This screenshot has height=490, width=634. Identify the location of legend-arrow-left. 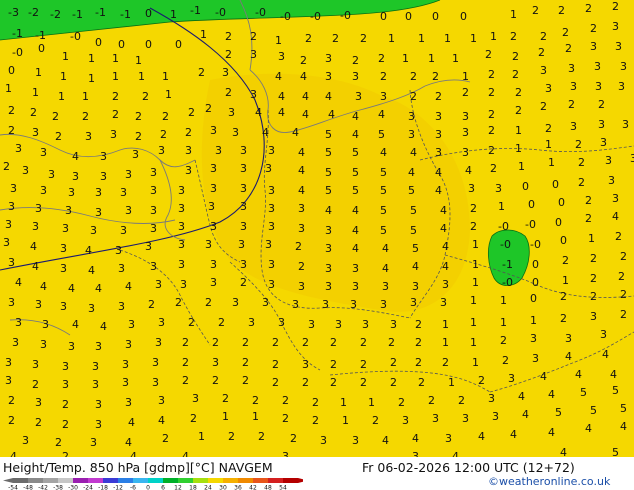
(8, 480).